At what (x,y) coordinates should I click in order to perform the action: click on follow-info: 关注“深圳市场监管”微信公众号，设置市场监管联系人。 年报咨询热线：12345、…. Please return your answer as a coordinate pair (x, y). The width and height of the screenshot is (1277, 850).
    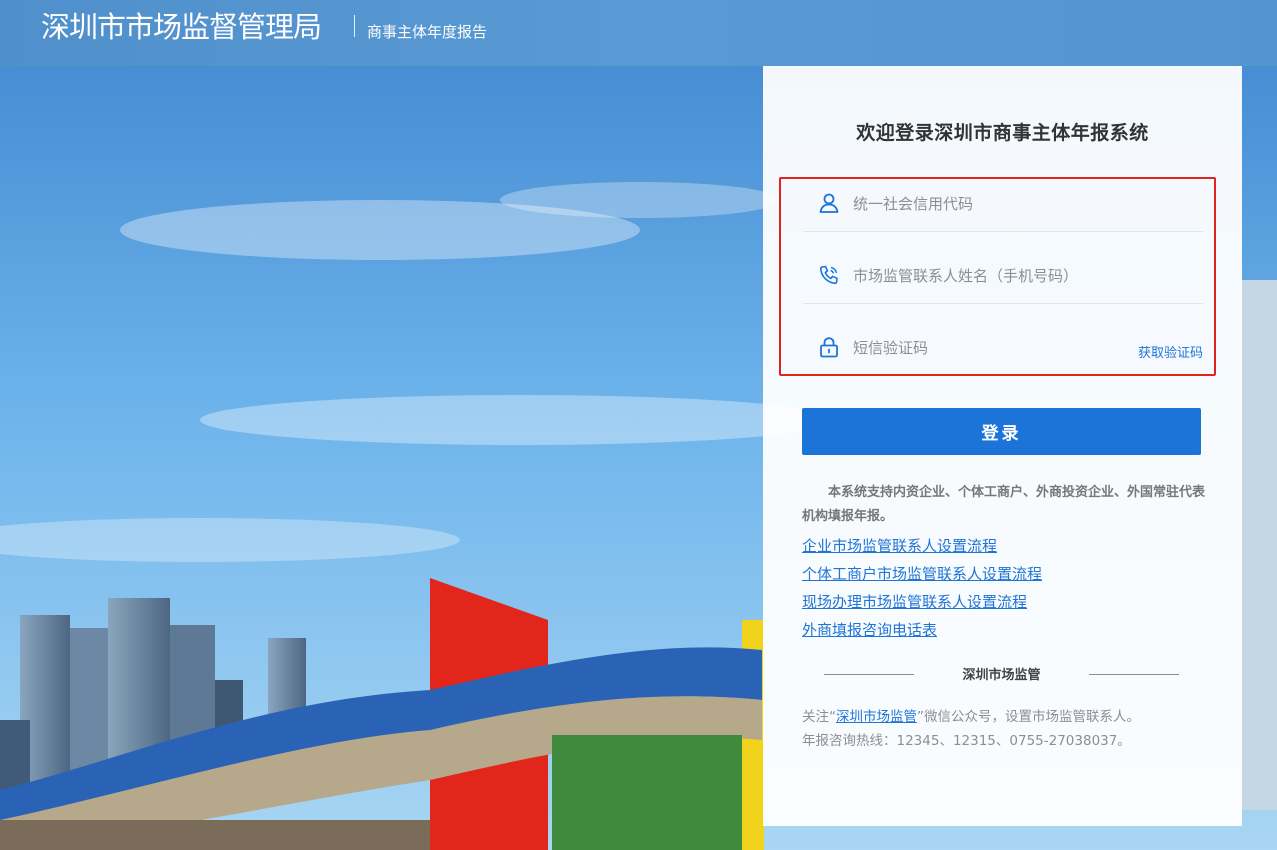
    Looking at the image, I should click on (1012, 729).